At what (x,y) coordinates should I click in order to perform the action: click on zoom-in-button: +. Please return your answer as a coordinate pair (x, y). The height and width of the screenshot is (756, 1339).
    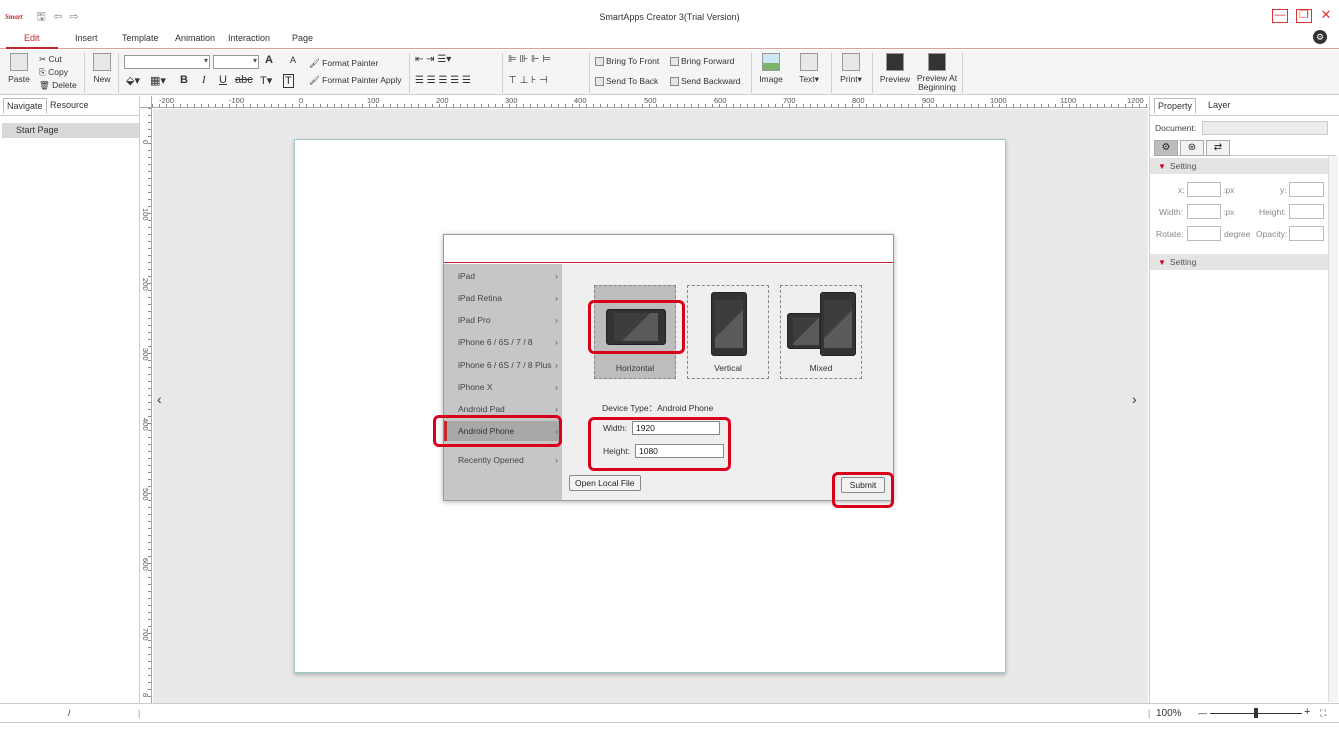
    Looking at the image, I should click on (1307, 712).